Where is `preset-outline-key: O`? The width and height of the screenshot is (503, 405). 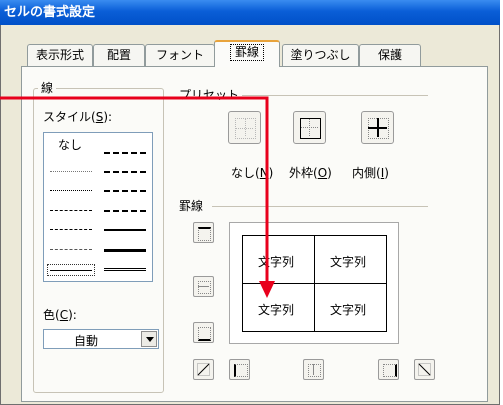 preset-outline-key: O is located at coordinates (322, 173).